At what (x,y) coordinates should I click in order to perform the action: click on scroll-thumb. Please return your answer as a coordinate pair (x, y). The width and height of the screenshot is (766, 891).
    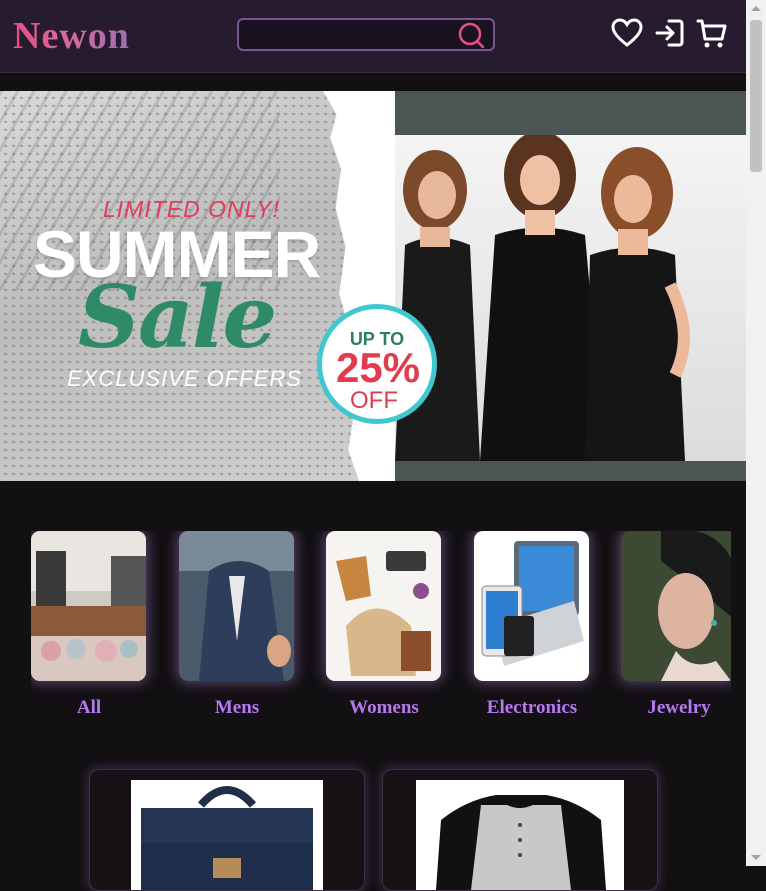
    Looking at the image, I should click on (756, 96).